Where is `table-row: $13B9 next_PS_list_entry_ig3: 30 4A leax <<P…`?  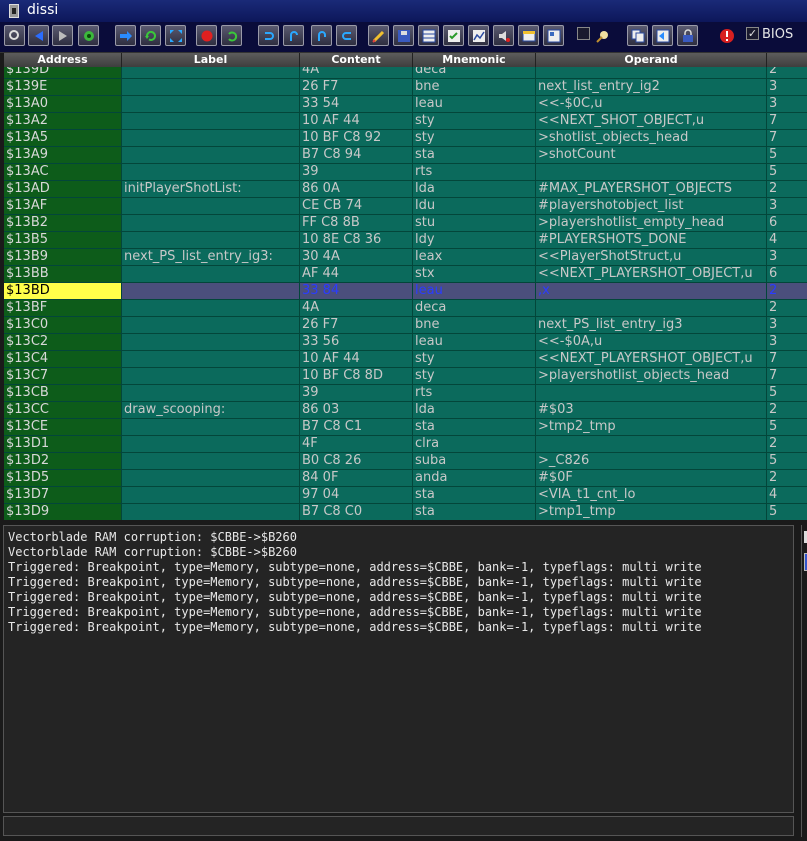
table-row: $13B9 next_PS_list_entry_ig3: 30 4A leax <<P… is located at coordinates (405, 257).